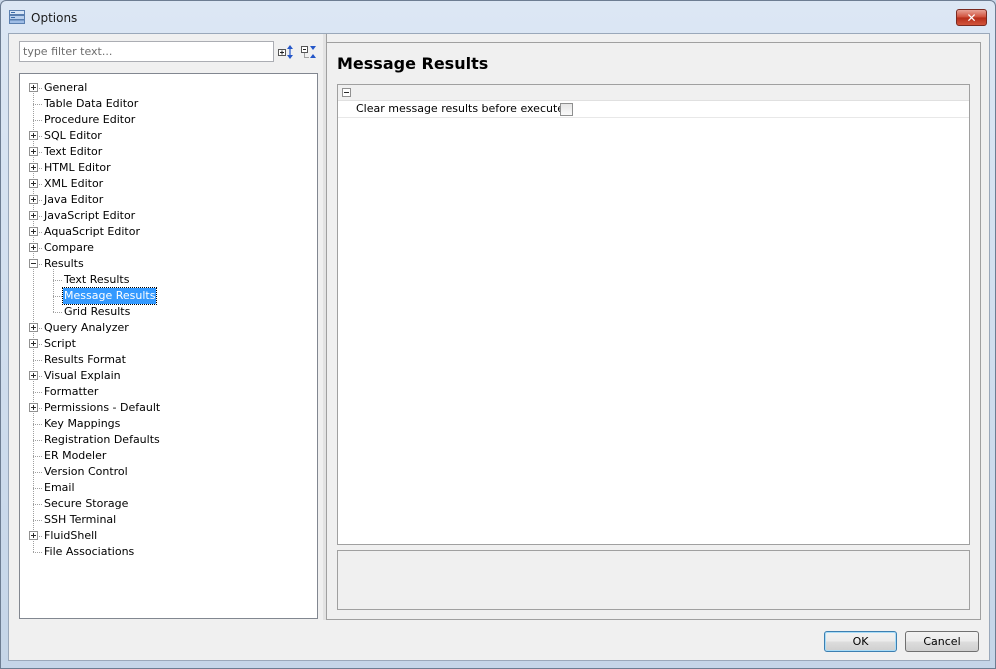 The width and height of the screenshot is (996, 669). What do you see at coordinates (498, 17) in the screenshot?
I see `title-bar: Options ✕` at bounding box center [498, 17].